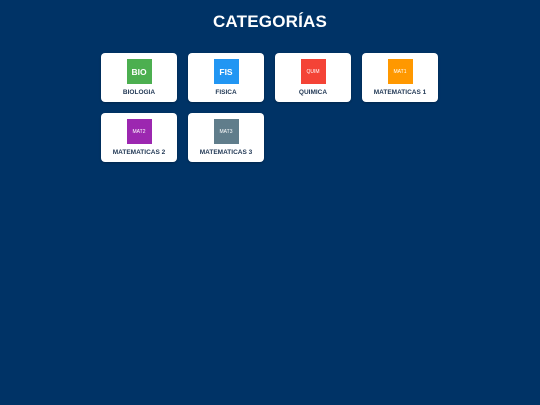  Describe the element at coordinates (139, 92) in the screenshot. I see `category-label: BIOLOGIA` at that location.